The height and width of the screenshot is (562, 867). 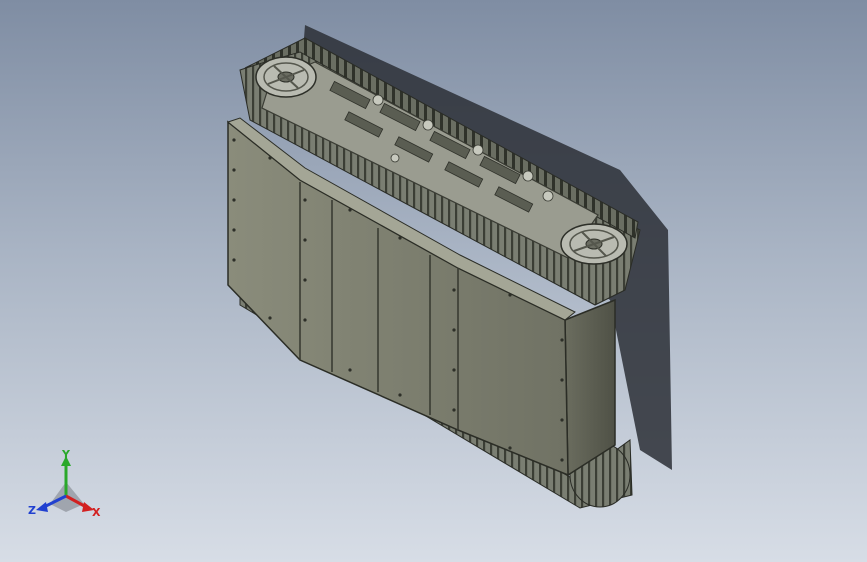 What do you see at coordinates (96, 512) in the screenshot?
I see `triad-x-label: X` at bounding box center [96, 512].